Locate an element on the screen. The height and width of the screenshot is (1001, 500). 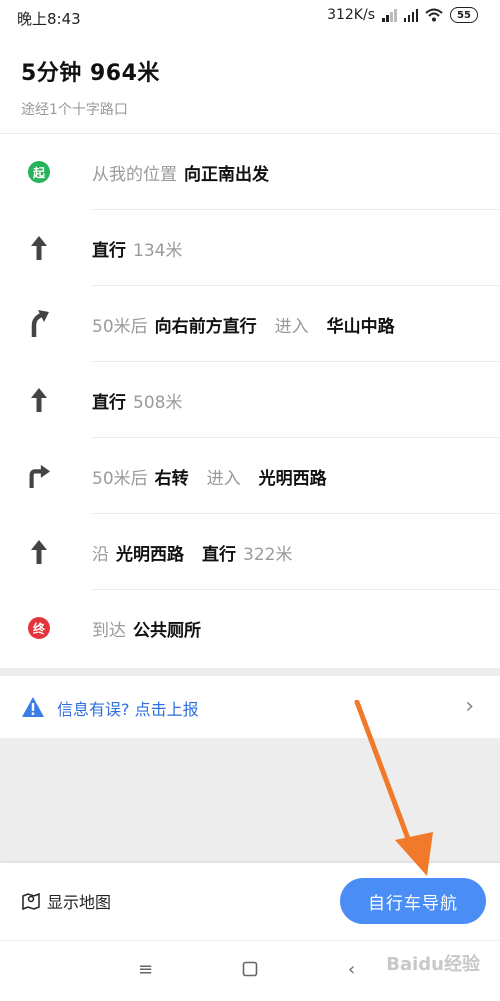
route-summary: 5分钟 964米 途经1个十字路口 is located at coordinates (90, 87).